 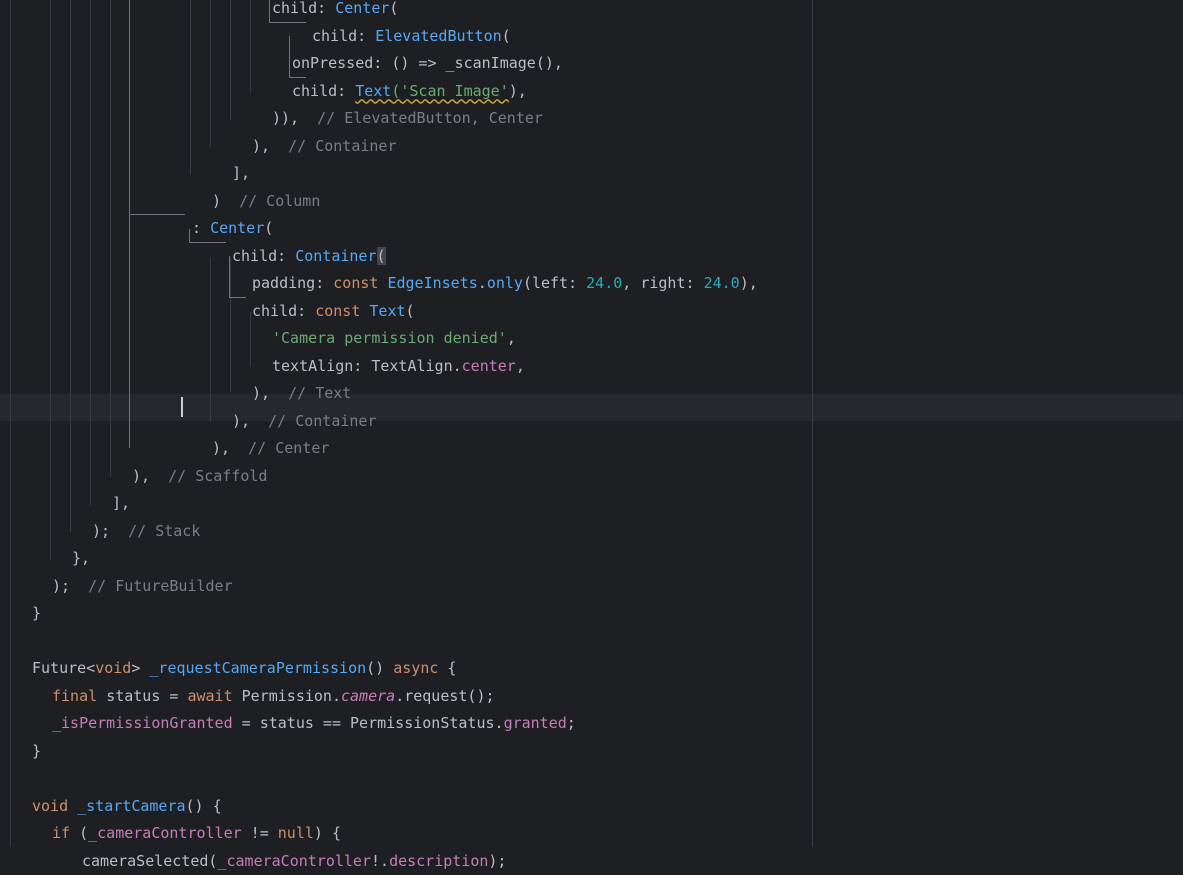 What do you see at coordinates (663, 283) in the screenshot?
I see `code-token: , right:` at bounding box center [663, 283].